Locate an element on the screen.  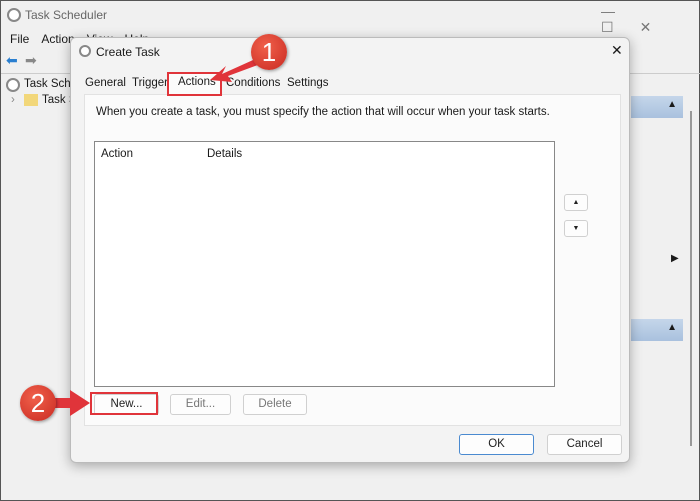
scrollbar is located at coordinates (691, 278).